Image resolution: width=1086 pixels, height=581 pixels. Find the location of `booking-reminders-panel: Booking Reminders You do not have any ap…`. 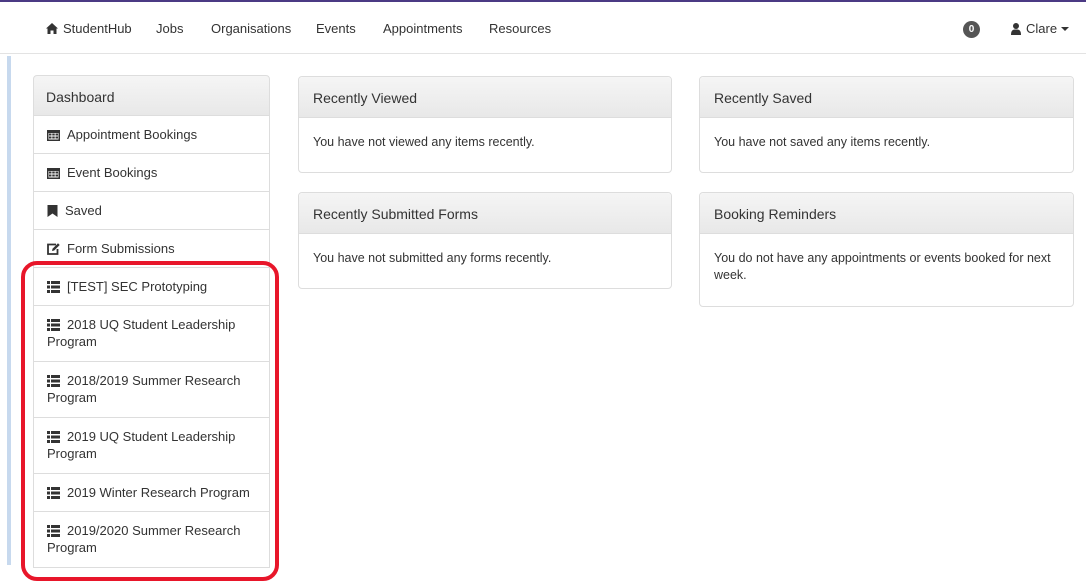

booking-reminders-panel: Booking Reminders You do not have any ap… is located at coordinates (886, 249).